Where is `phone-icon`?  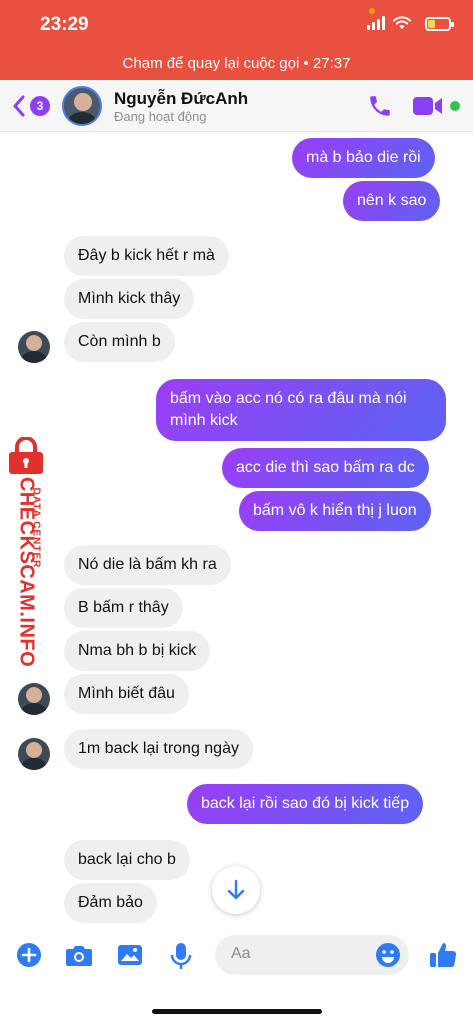 phone-icon is located at coordinates (380, 106).